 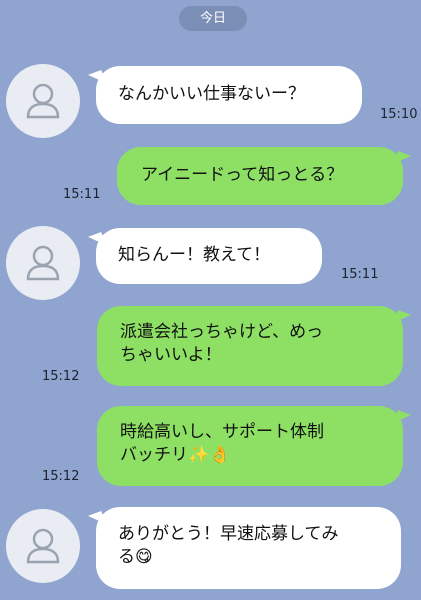 What do you see at coordinates (250, 446) in the screenshot?
I see `outgoing-message-bubble: 時給高いし、サポート体制 バッチリ✨👌` at bounding box center [250, 446].